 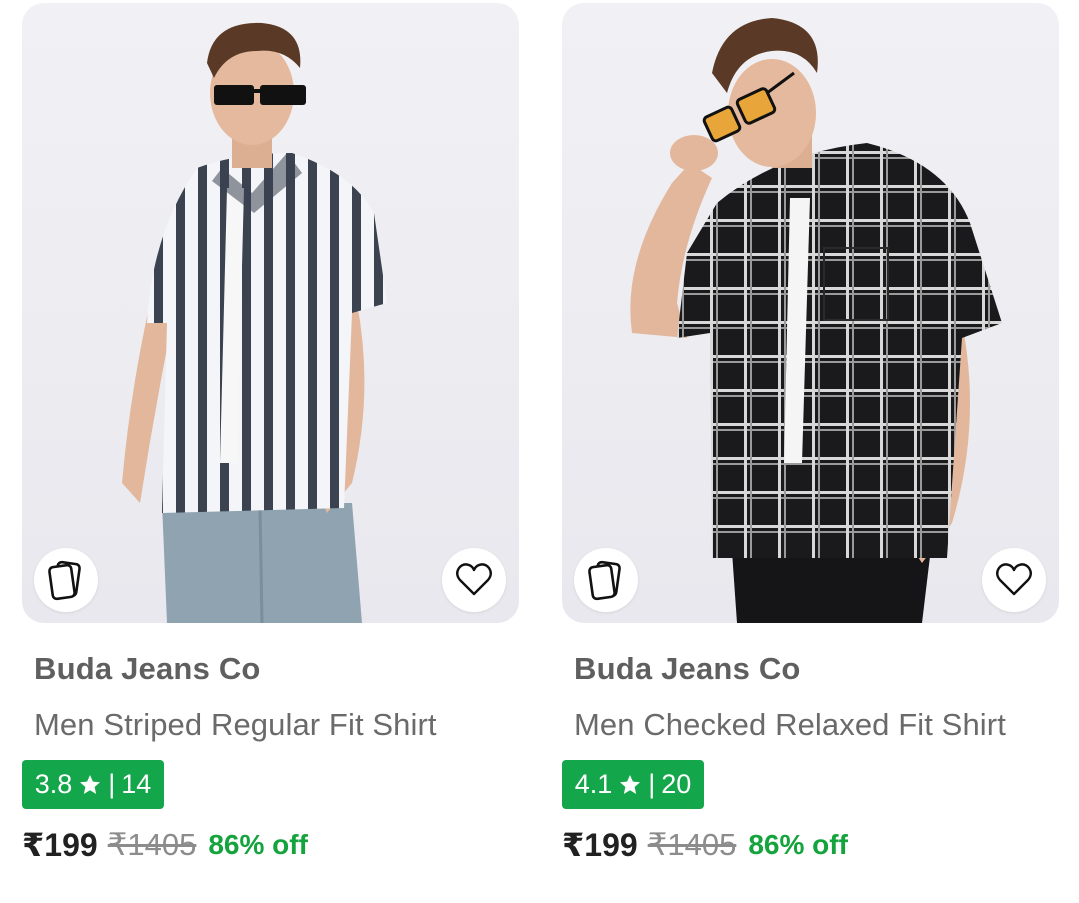 What do you see at coordinates (235, 725) in the screenshot?
I see `product-title: Men Striped Regular Fit Shirt` at bounding box center [235, 725].